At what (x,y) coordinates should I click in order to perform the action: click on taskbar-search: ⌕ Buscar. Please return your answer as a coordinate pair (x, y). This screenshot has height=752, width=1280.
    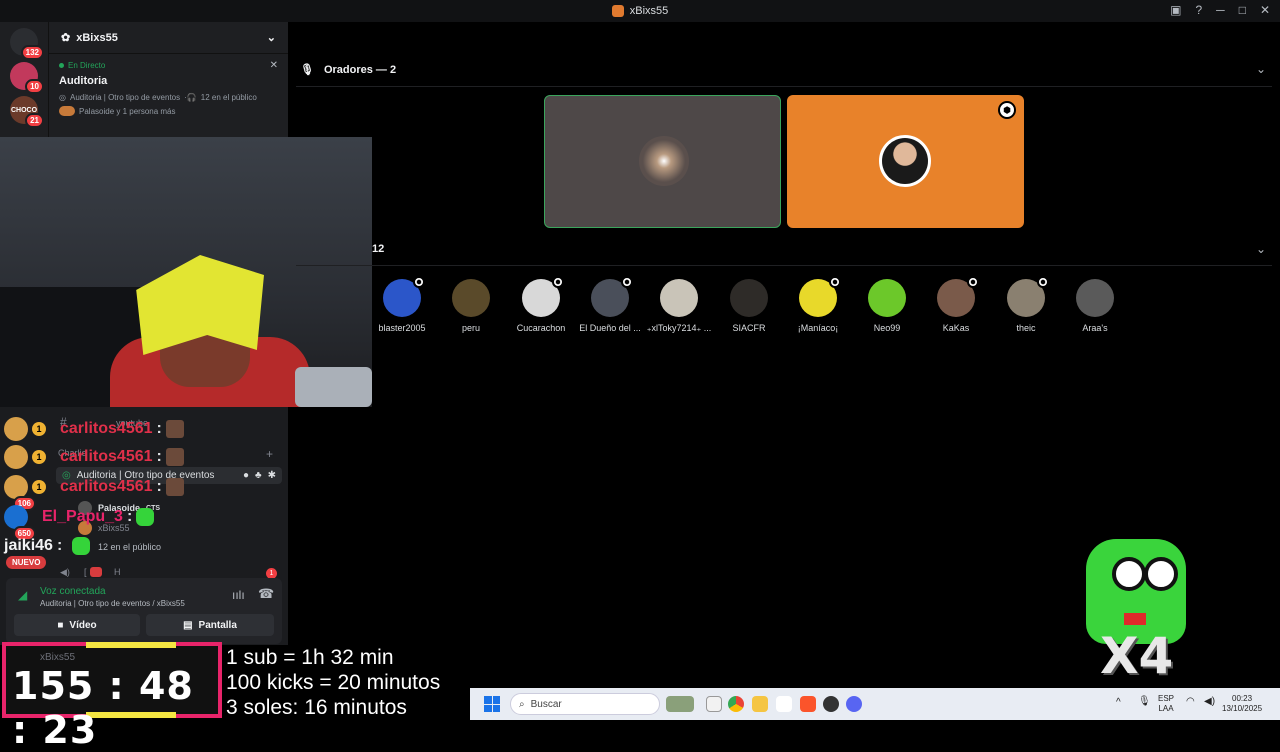
    Looking at the image, I should click on (585, 704).